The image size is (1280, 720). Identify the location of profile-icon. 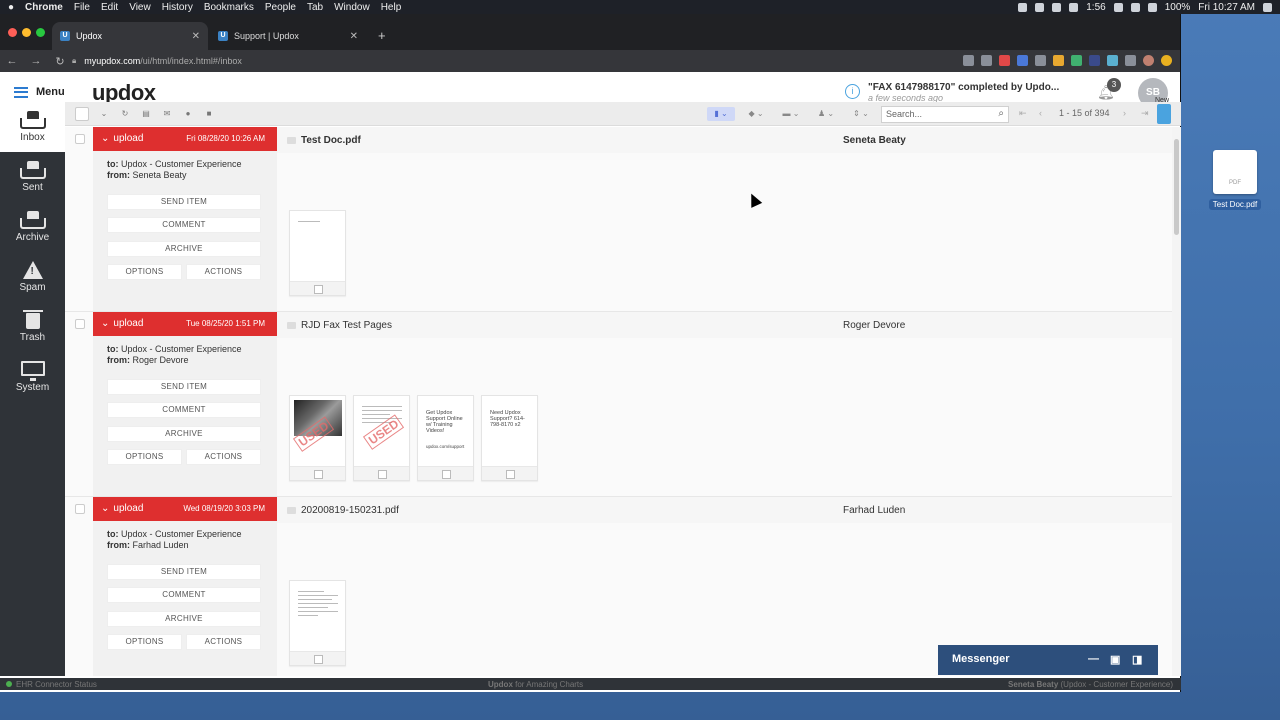
(1148, 60).